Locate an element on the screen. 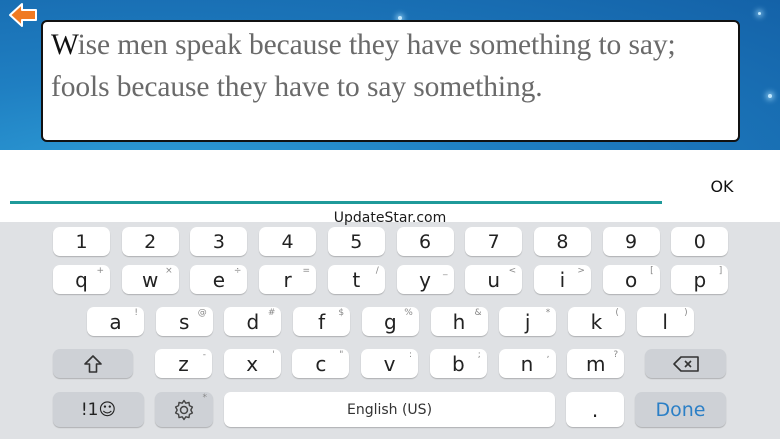  key-c: c " is located at coordinates (321, 363).